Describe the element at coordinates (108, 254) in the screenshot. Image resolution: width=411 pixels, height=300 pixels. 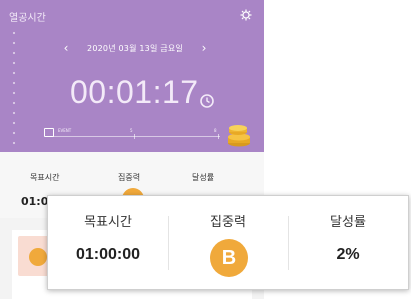
I see `goal-time-value: 01:00:00` at that location.